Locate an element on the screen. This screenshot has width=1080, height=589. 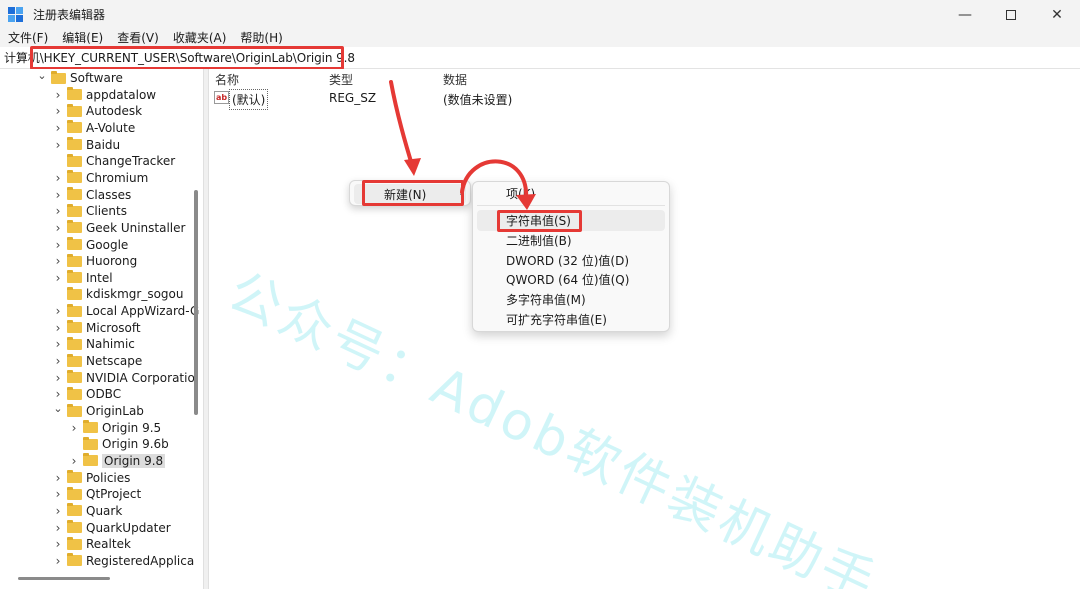
tree-item: › Autodesk is located at coordinates (97, 111).